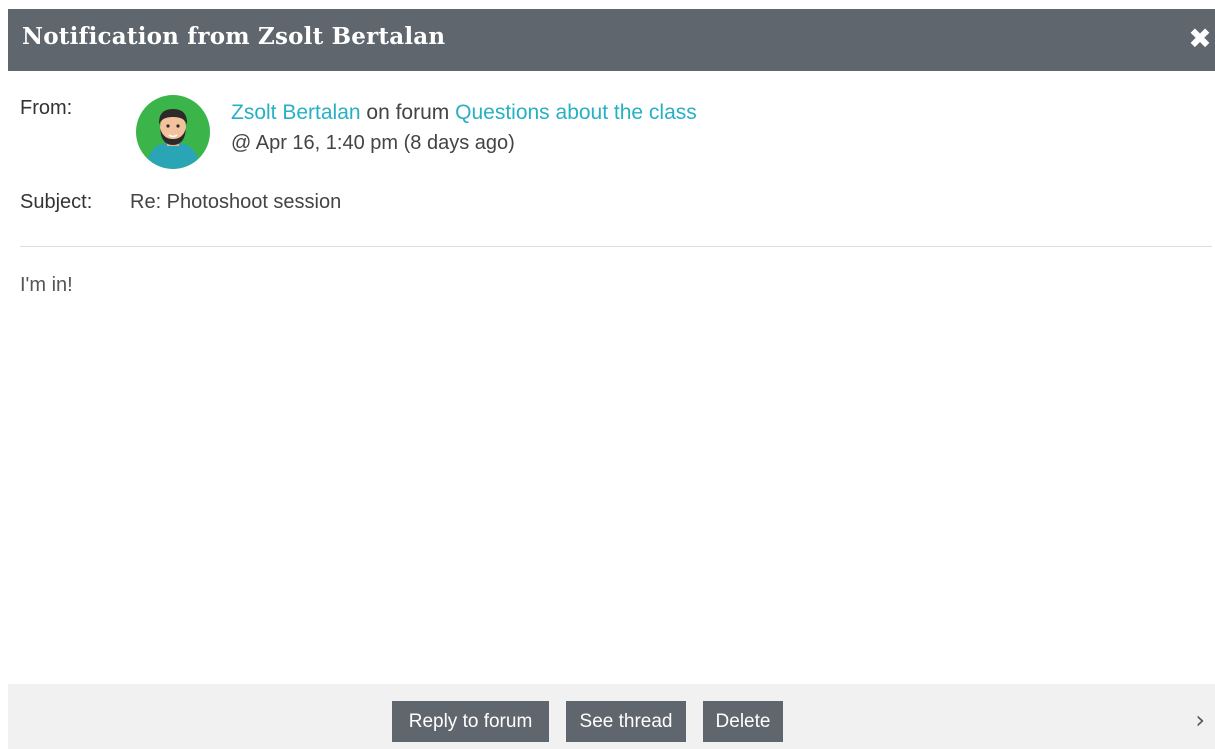  I want to click on dialog-footer: Reply to forum See thread Delete ›, so click(611, 716).